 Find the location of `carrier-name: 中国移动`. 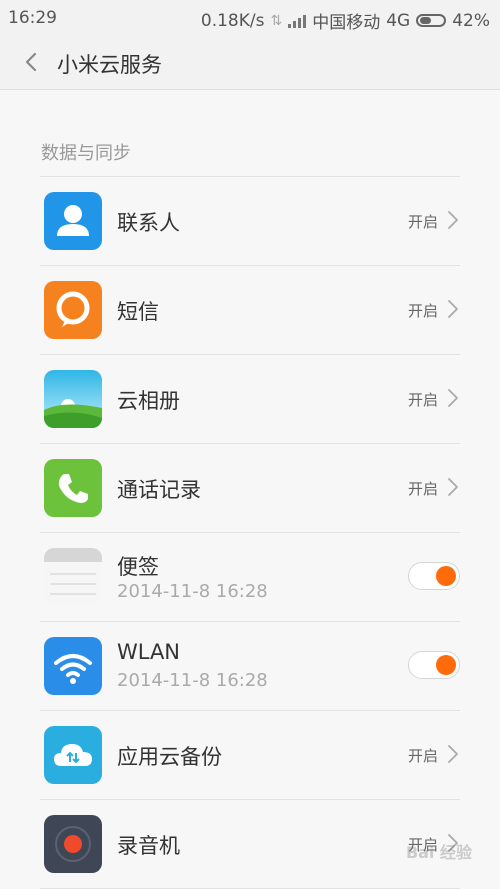

carrier-name: 中国移动 is located at coordinates (346, 23).